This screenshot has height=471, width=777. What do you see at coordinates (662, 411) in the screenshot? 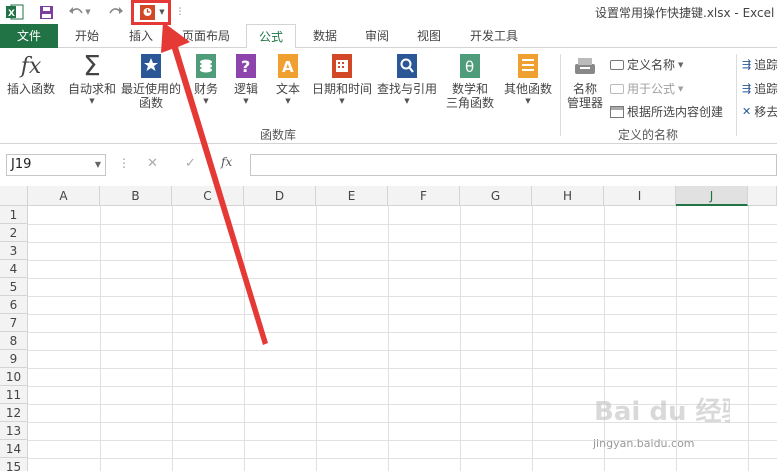
I see `svg-text: Bai du 经验` at bounding box center [662, 411].